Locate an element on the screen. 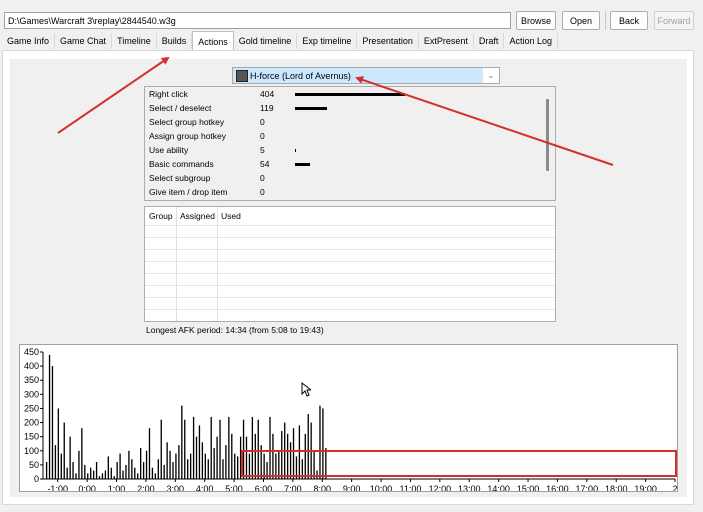  mouse-cursor-icon is located at coordinates (306, 389).